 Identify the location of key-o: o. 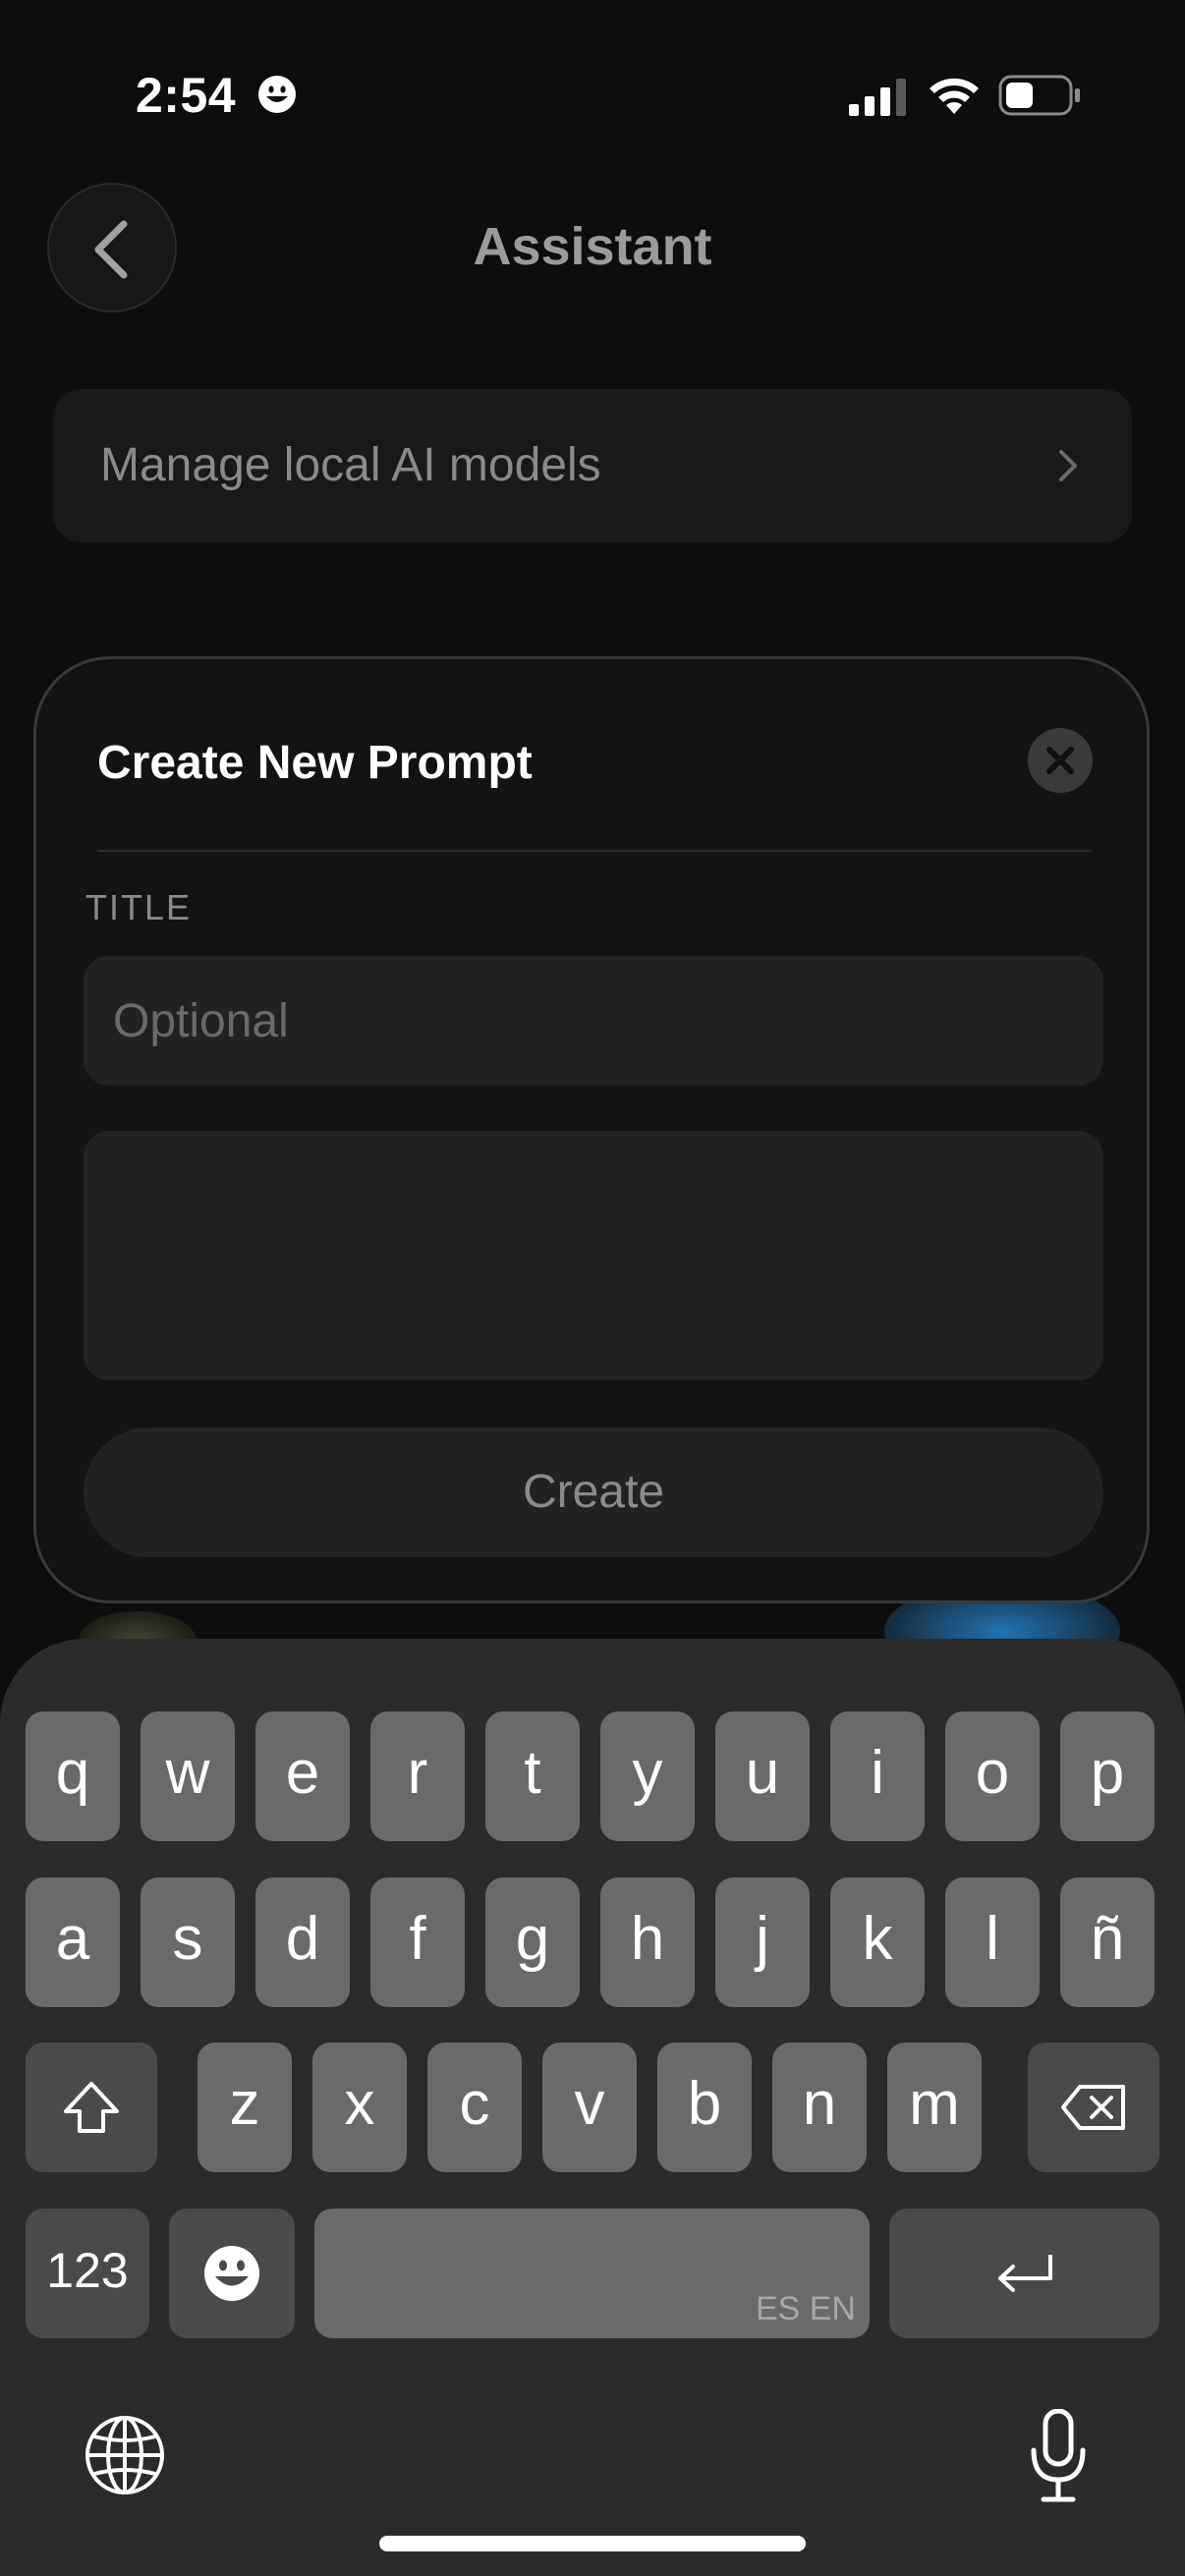
(993, 1776).